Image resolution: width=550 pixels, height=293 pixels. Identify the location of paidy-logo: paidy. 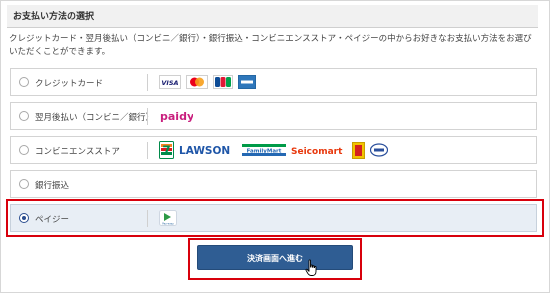
(176, 116).